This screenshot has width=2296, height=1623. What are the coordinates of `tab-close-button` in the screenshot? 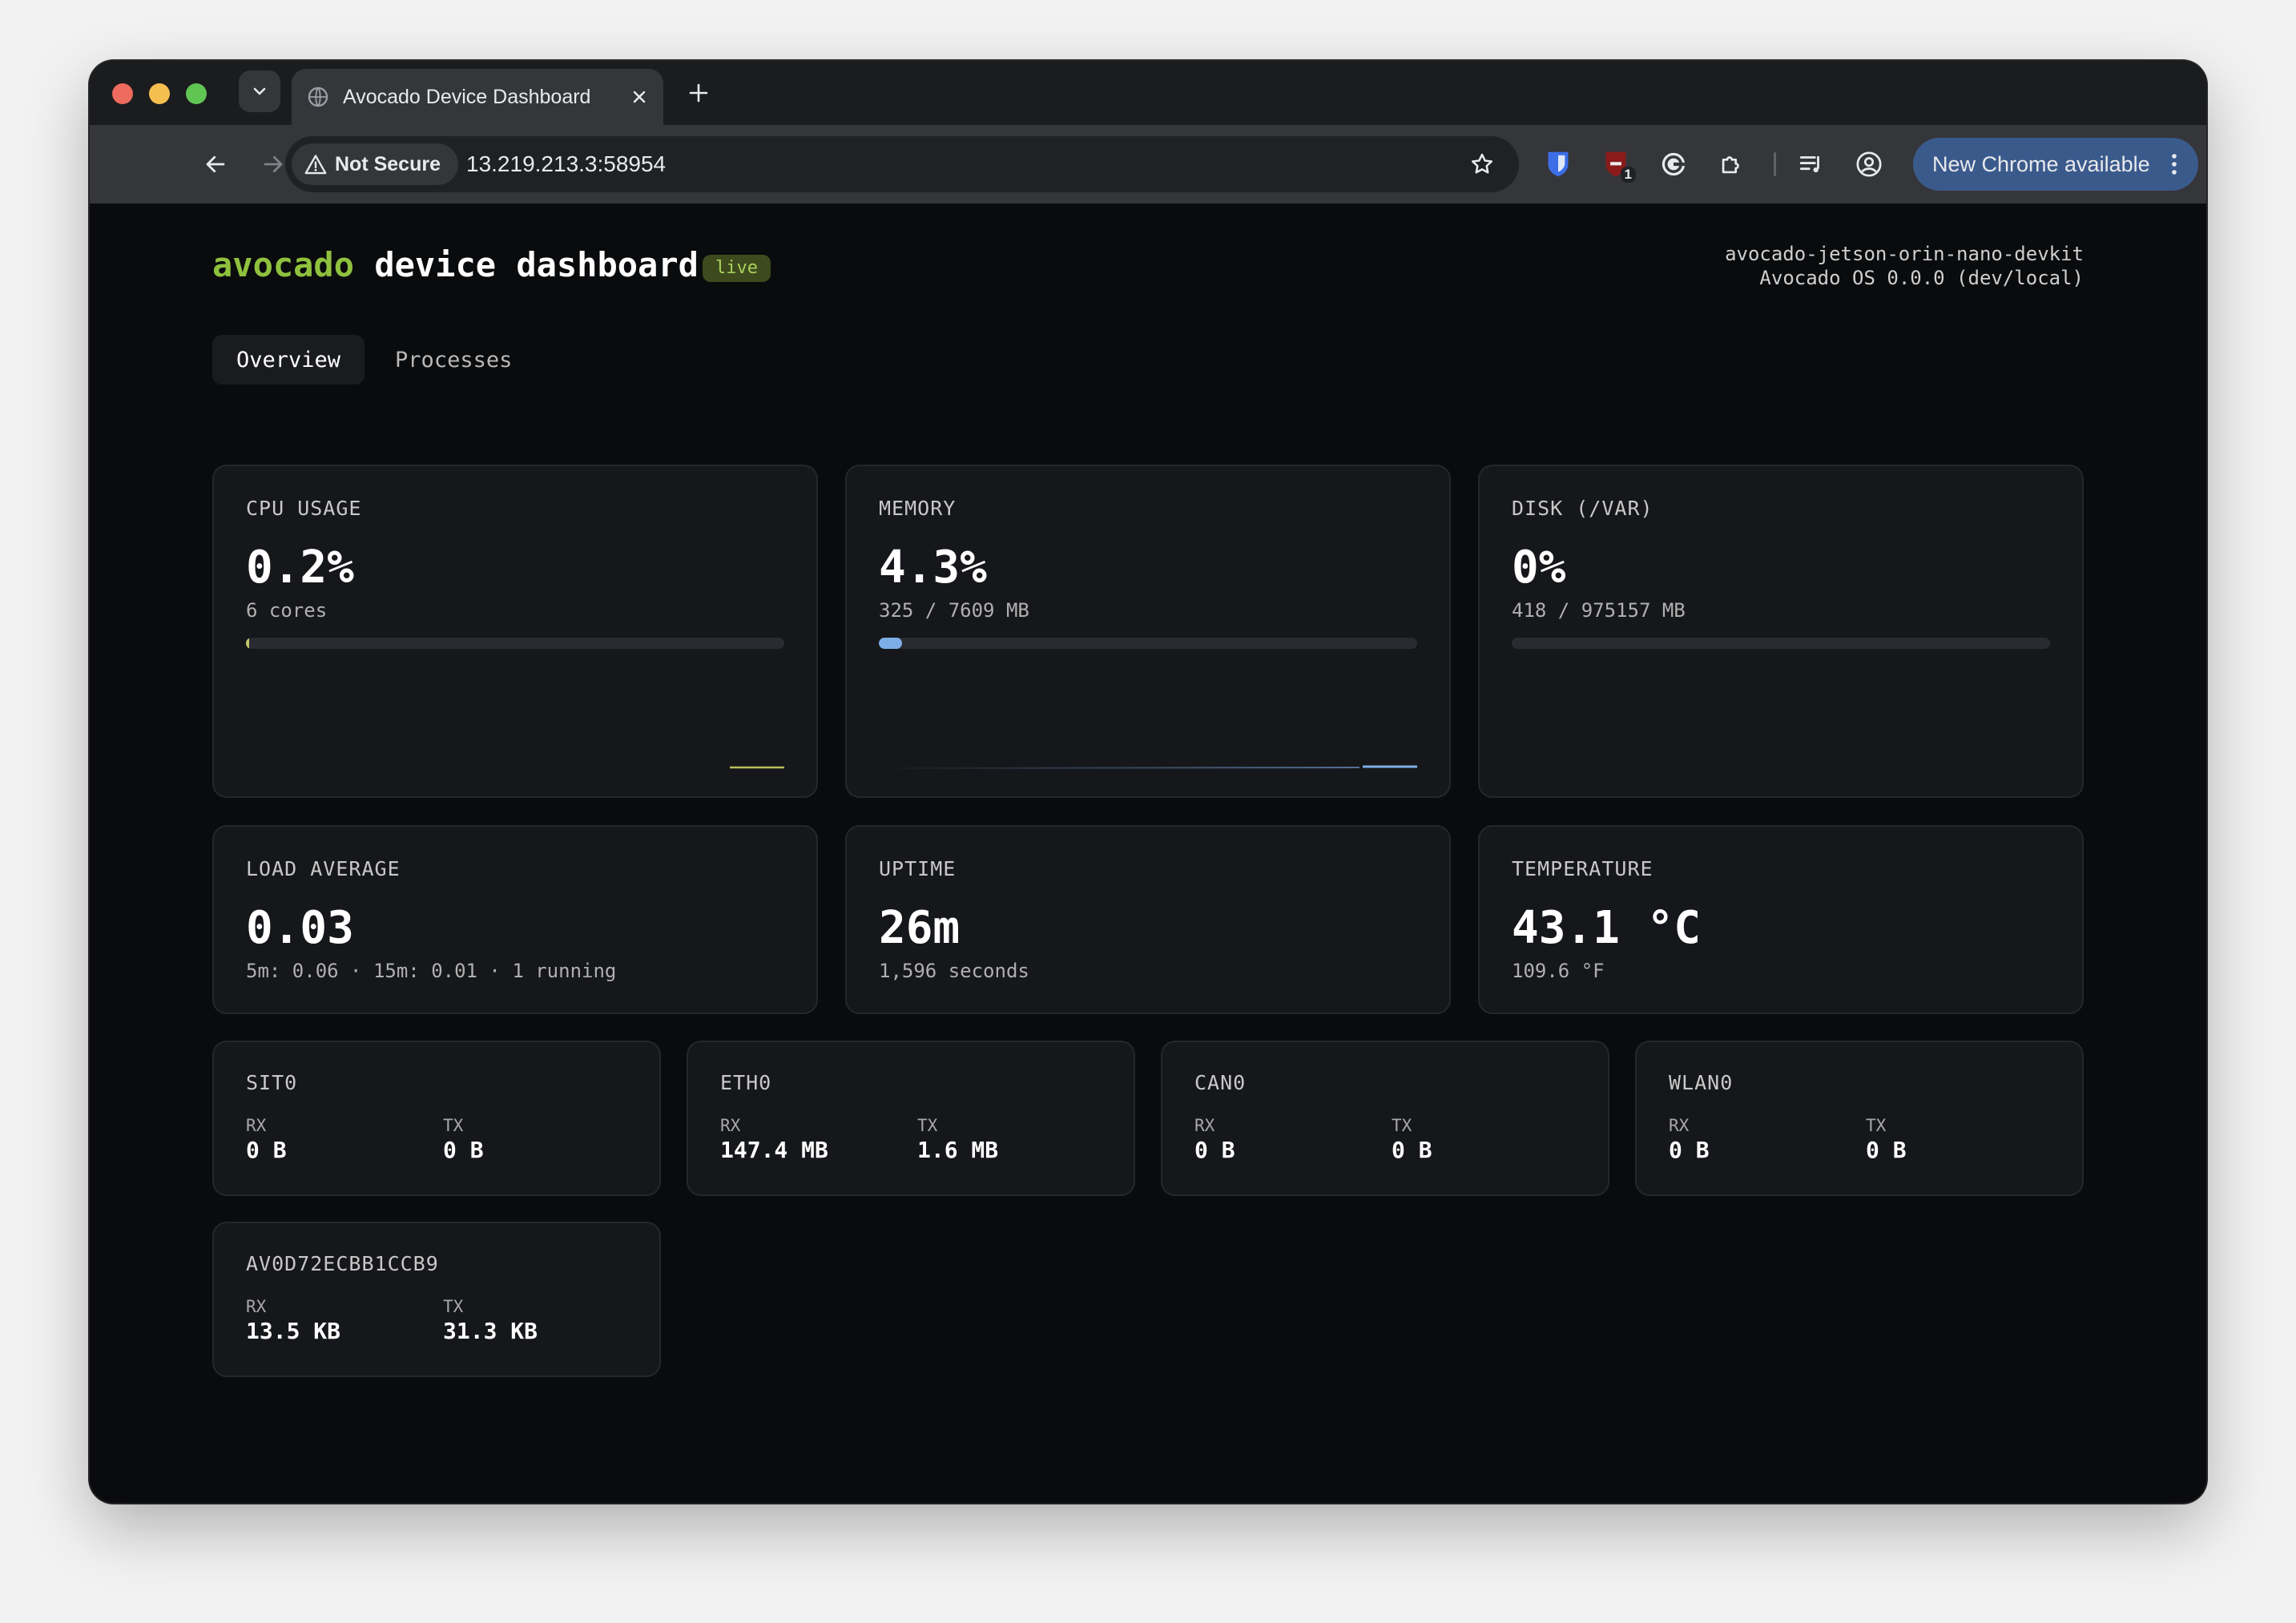 It's located at (639, 97).